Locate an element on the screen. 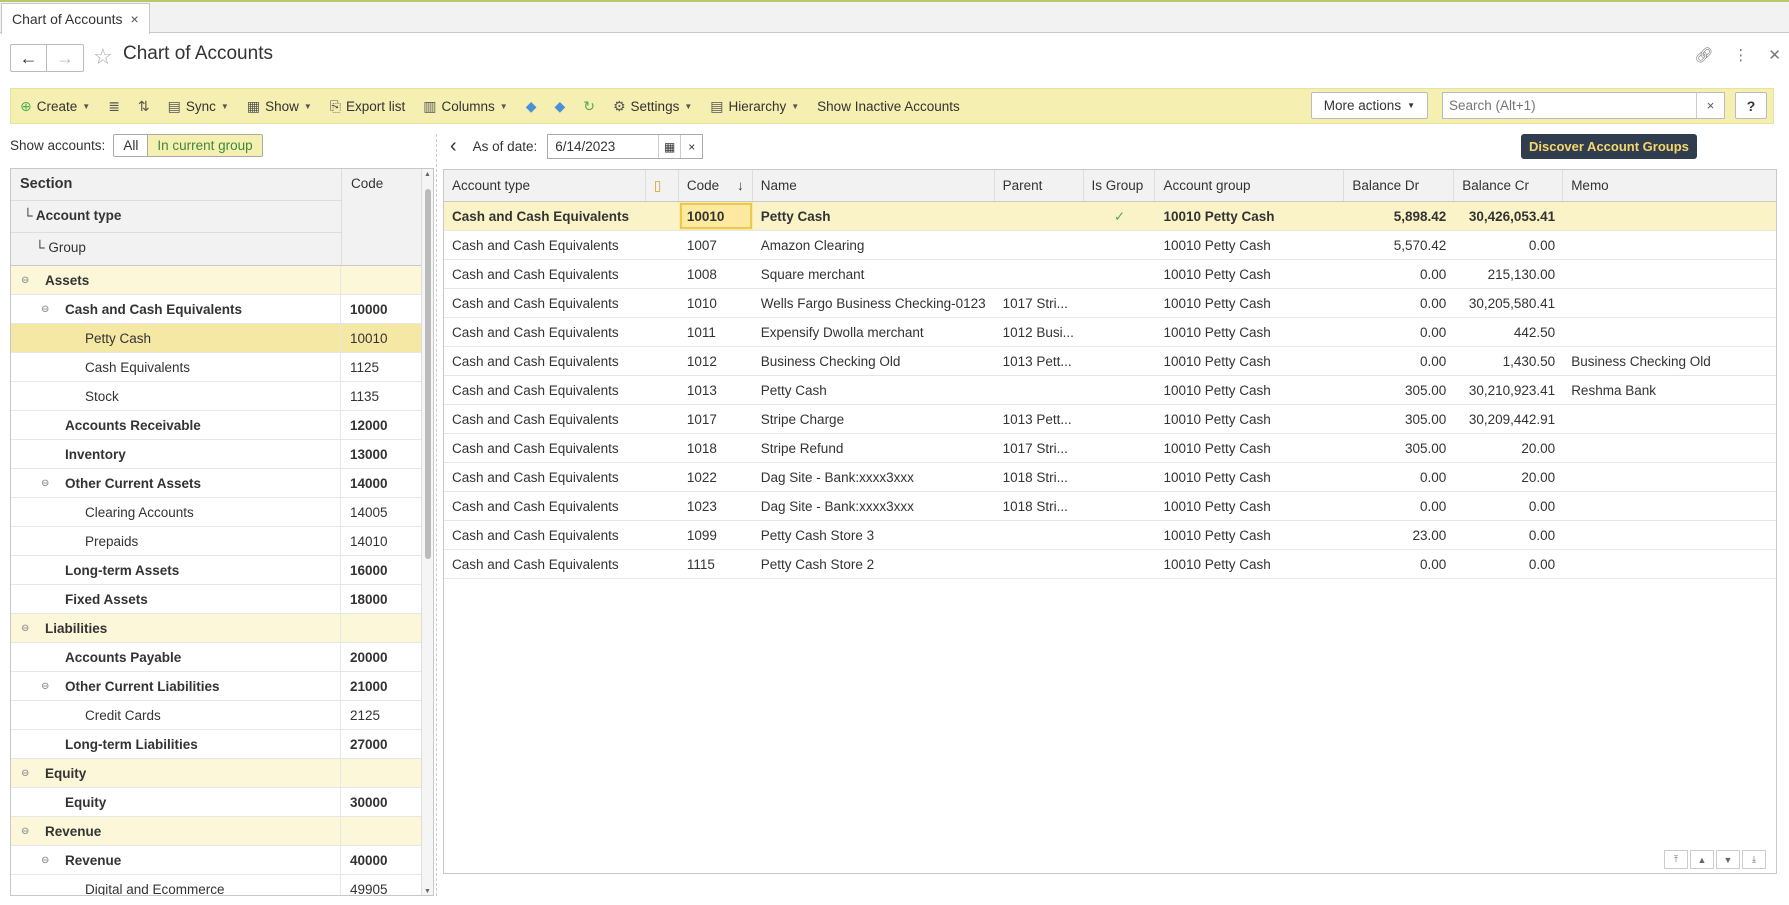 This screenshot has height=905, width=1789. hierarchy-button: ▤ Hierarchy ▼ is located at coordinates (754, 106).